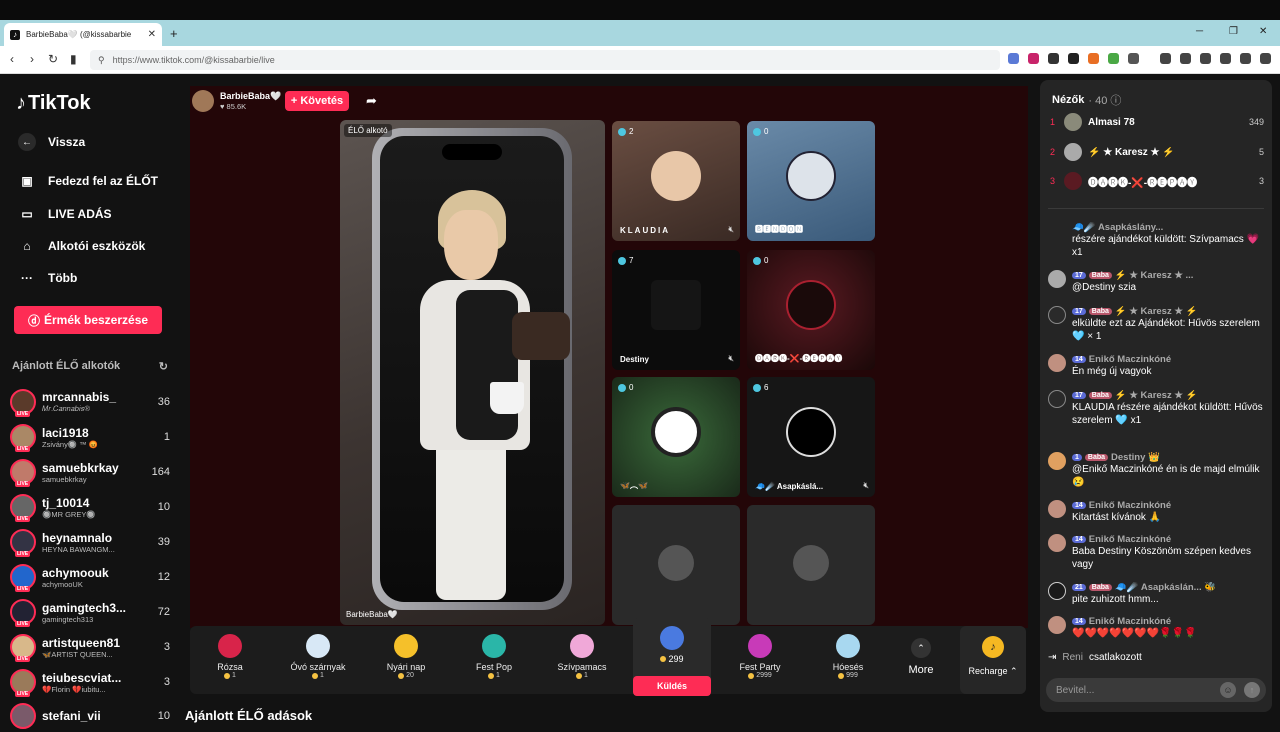  I want to click on gift-item: Nyári nap 20, so click(406, 660).